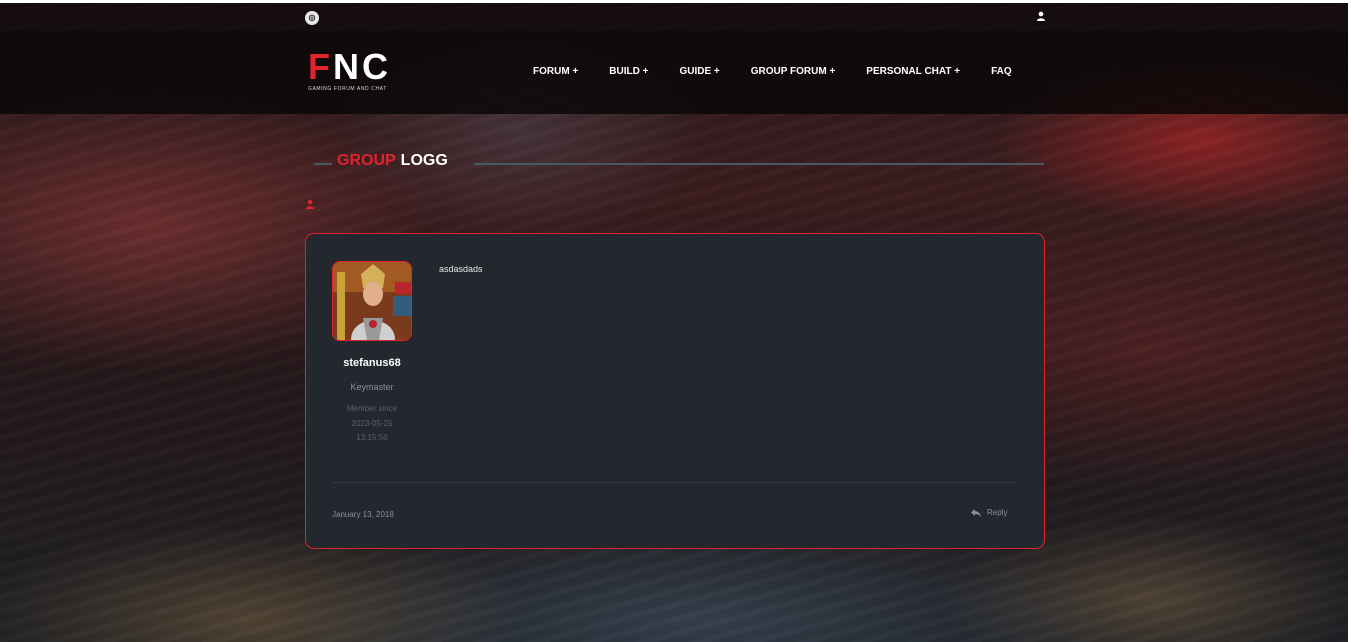  What do you see at coordinates (312, 18) in the screenshot?
I see `instagram-icon: ◎` at bounding box center [312, 18].